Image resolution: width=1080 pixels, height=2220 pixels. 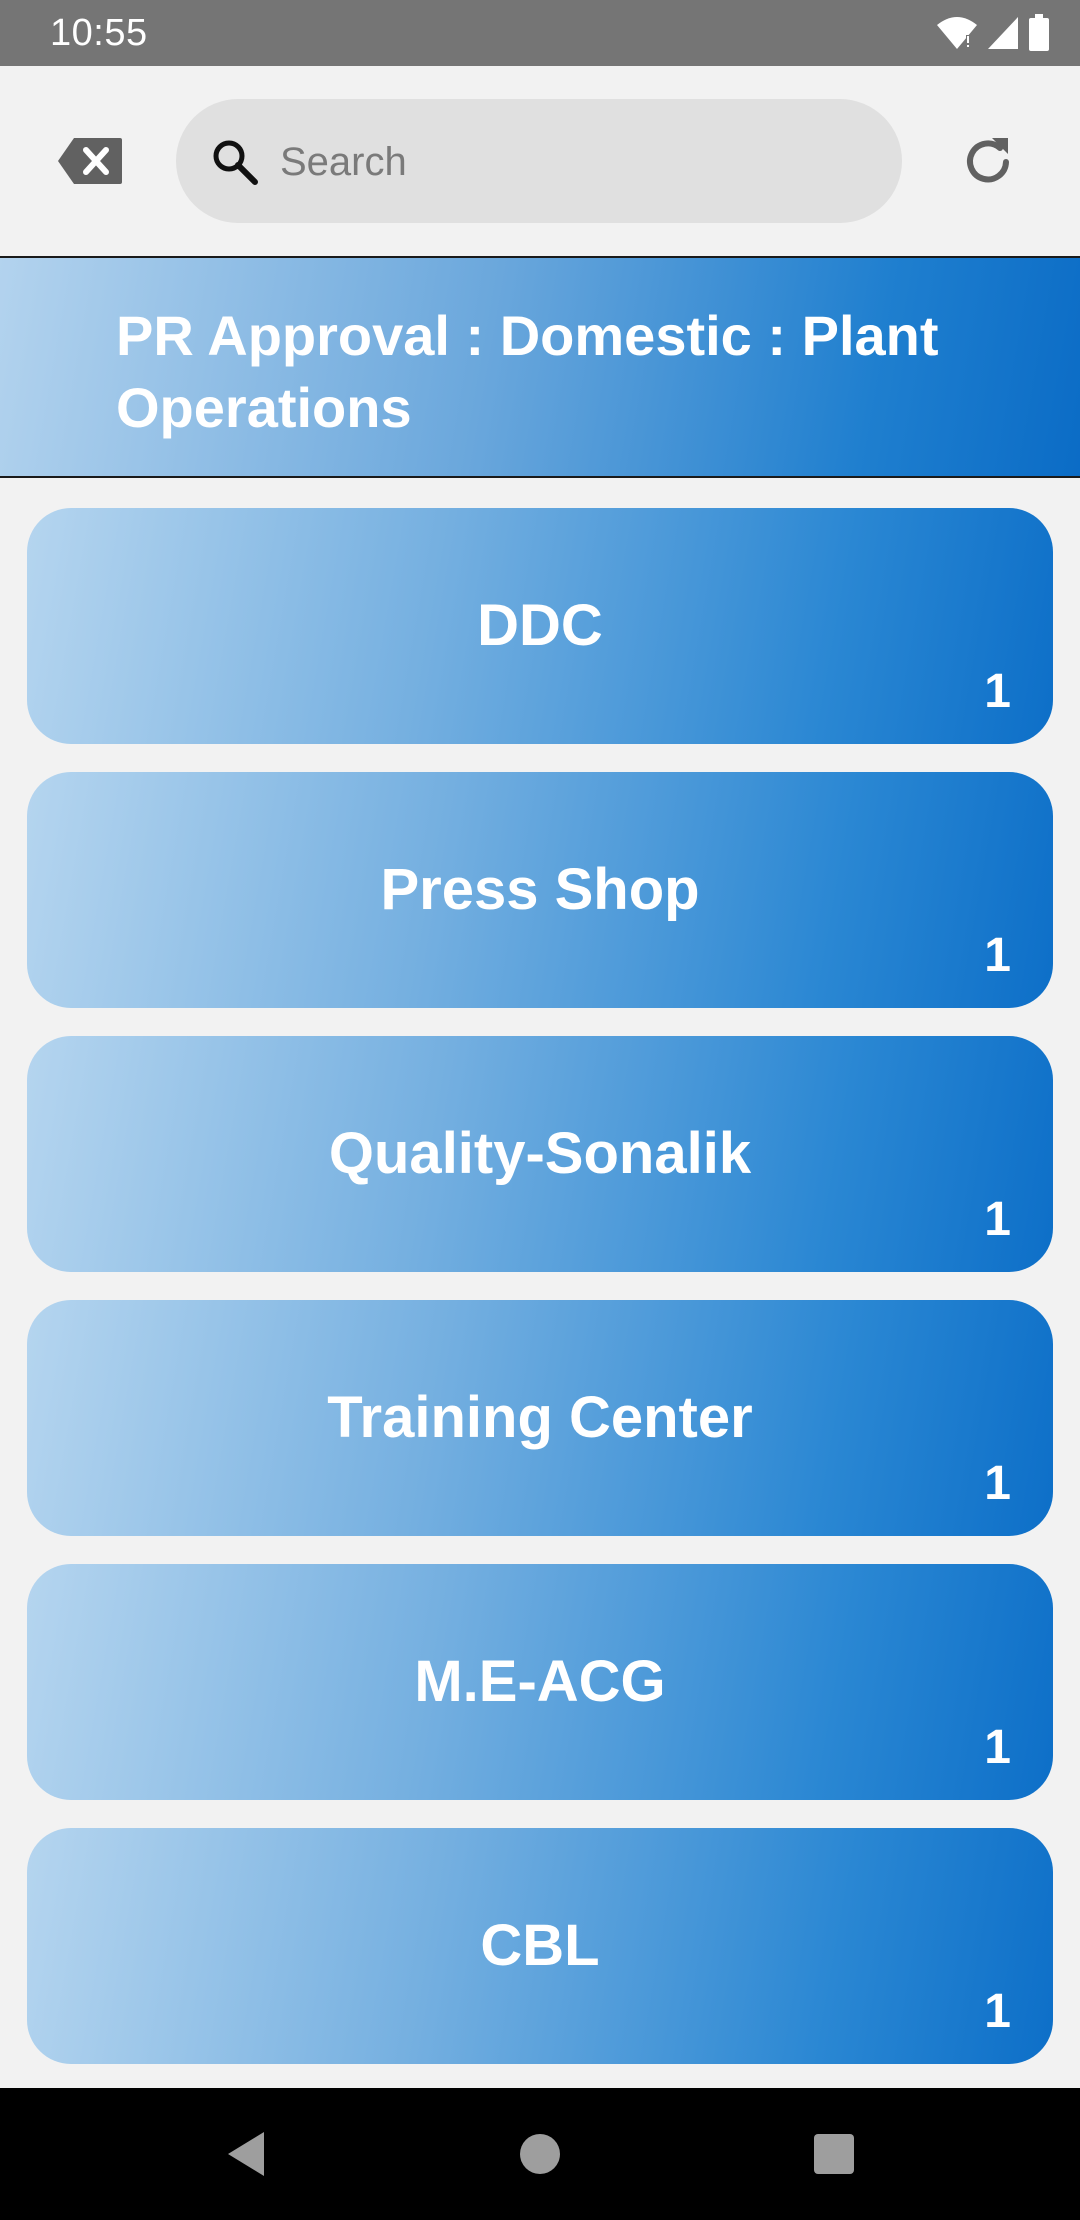 I want to click on backspace-clear-icon, so click(x=90, y=161).